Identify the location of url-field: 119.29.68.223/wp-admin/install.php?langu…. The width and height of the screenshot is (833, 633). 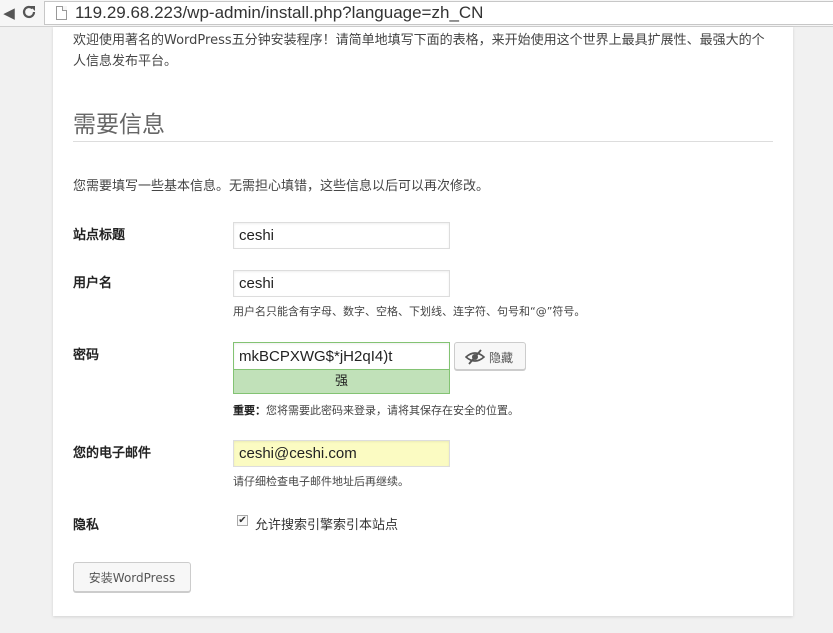
(438, 13).